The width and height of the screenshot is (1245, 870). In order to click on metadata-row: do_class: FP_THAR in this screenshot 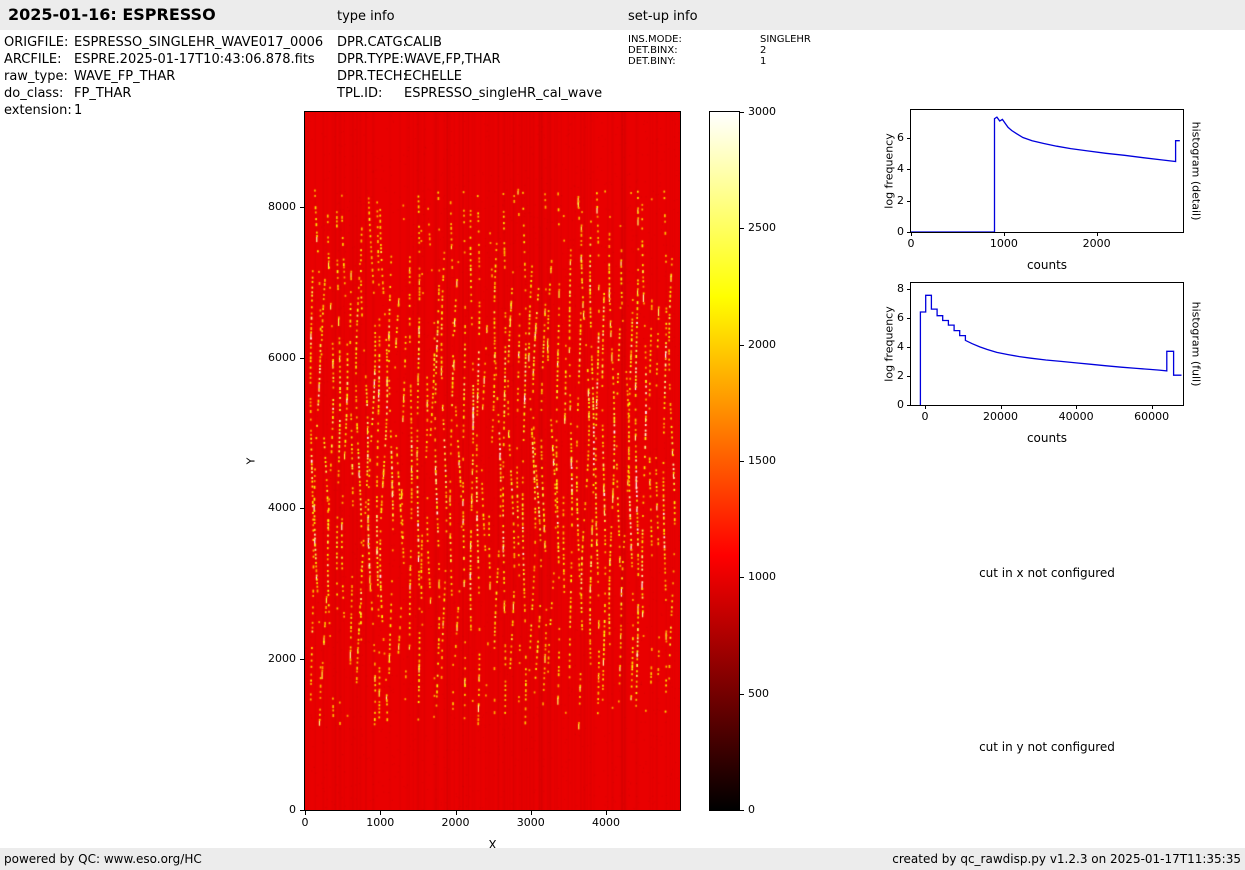, I will do `click(163, 93)`.